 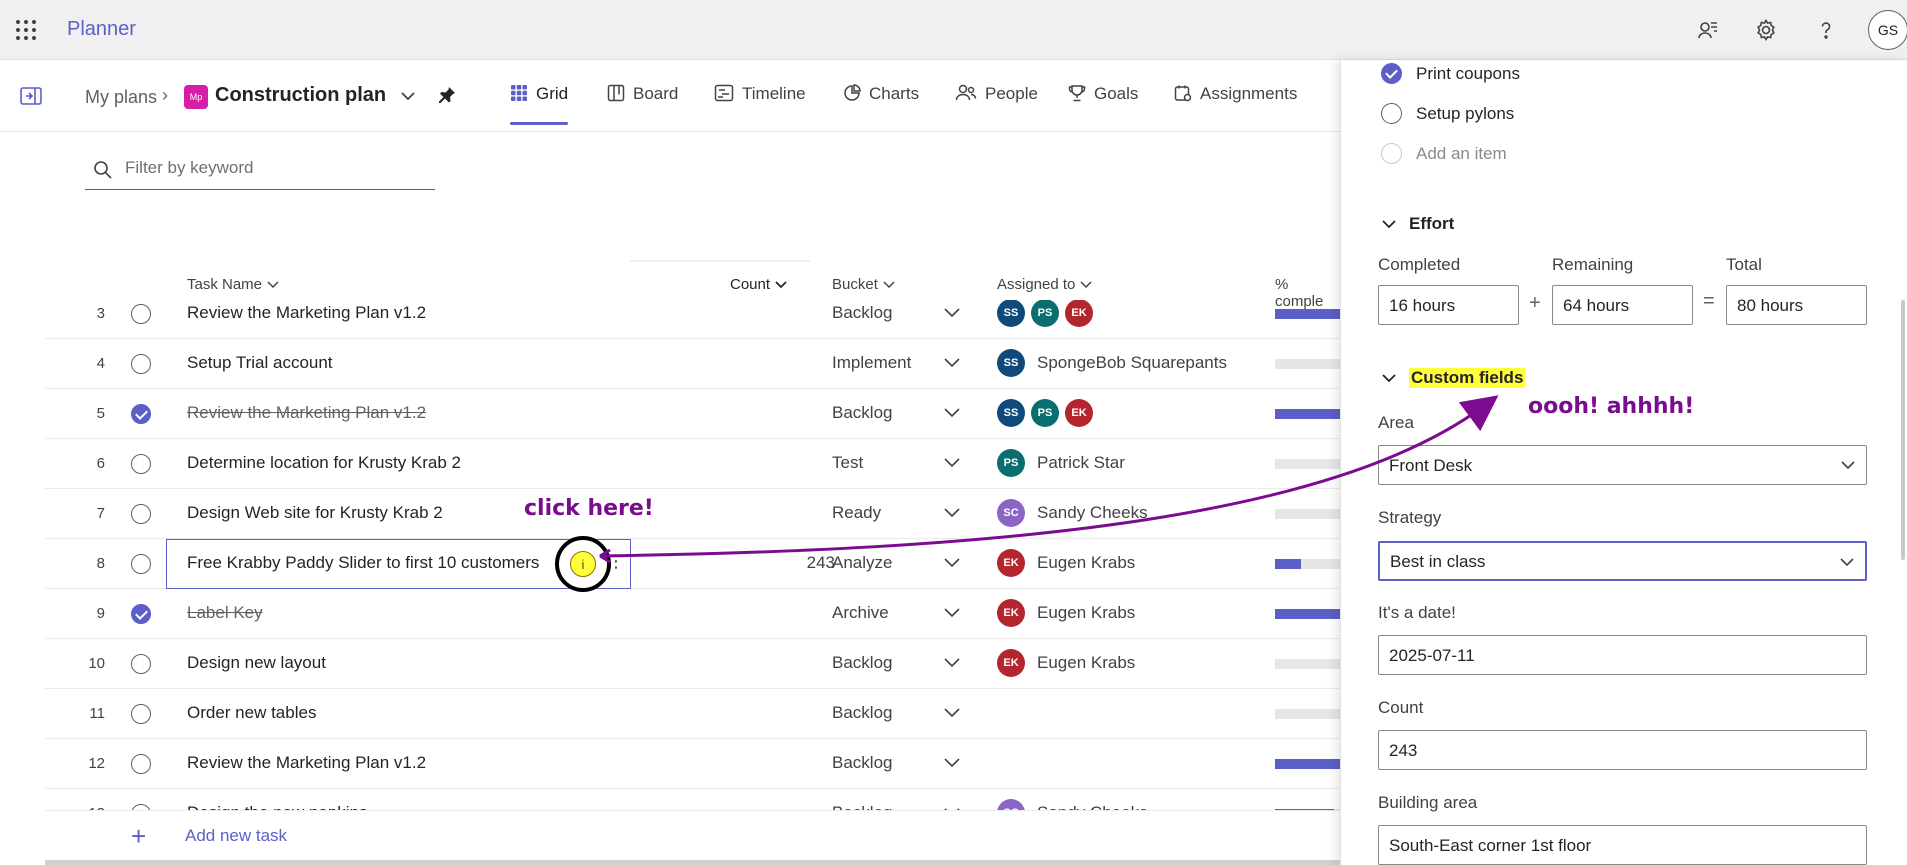 I want to click on building-area-input: South-East corner 1st floor, so click(x=1622, y=845).